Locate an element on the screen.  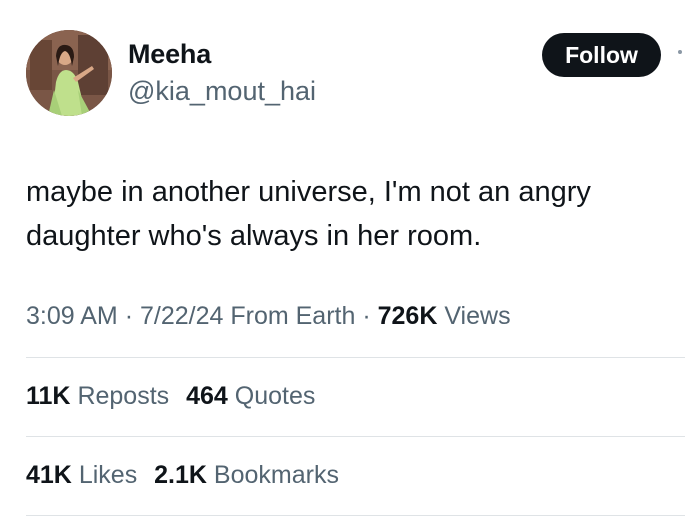
views-label: Views is located at coordinates (477, 316).